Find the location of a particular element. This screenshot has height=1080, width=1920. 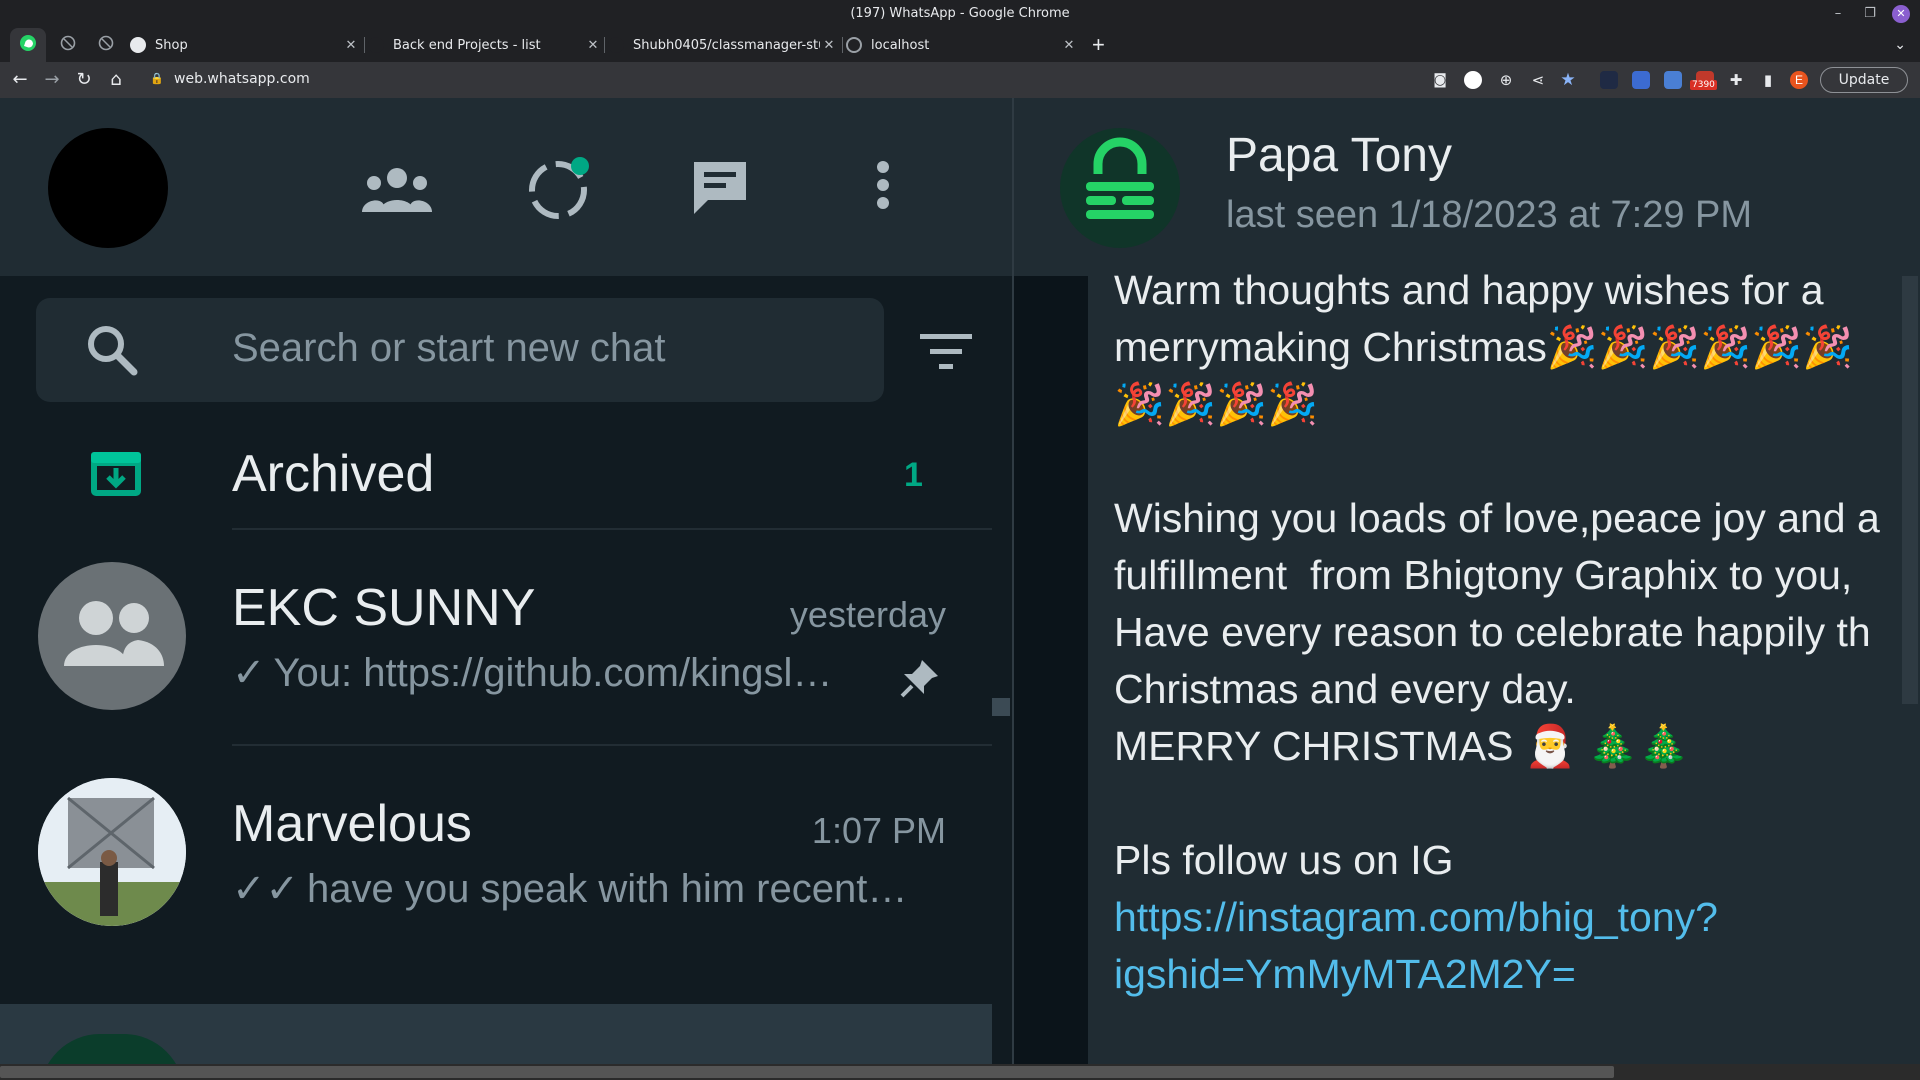

archived-count-badge: 1 is located at coordinates (913, 475).